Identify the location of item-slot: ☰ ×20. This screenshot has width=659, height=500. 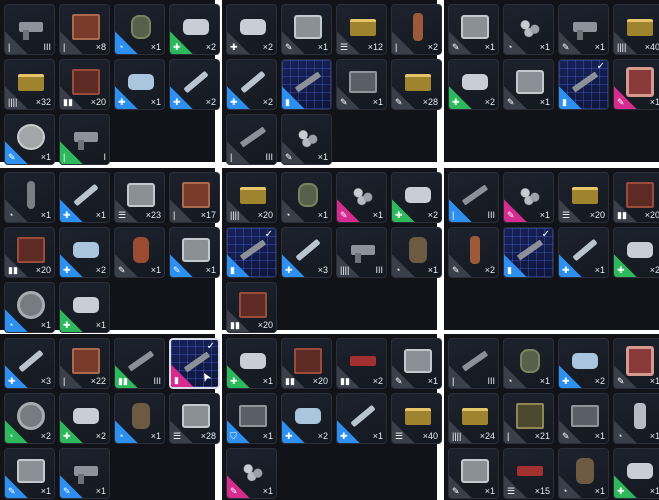
(583, 197).